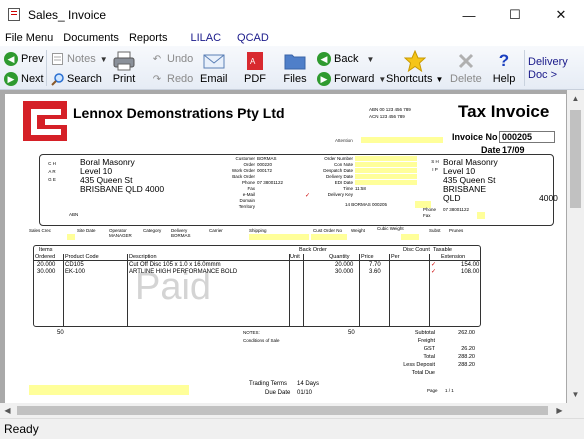 The height and width of the screenshot is (439, 584). I want to click on minimize-button: —, so click(469, 15).